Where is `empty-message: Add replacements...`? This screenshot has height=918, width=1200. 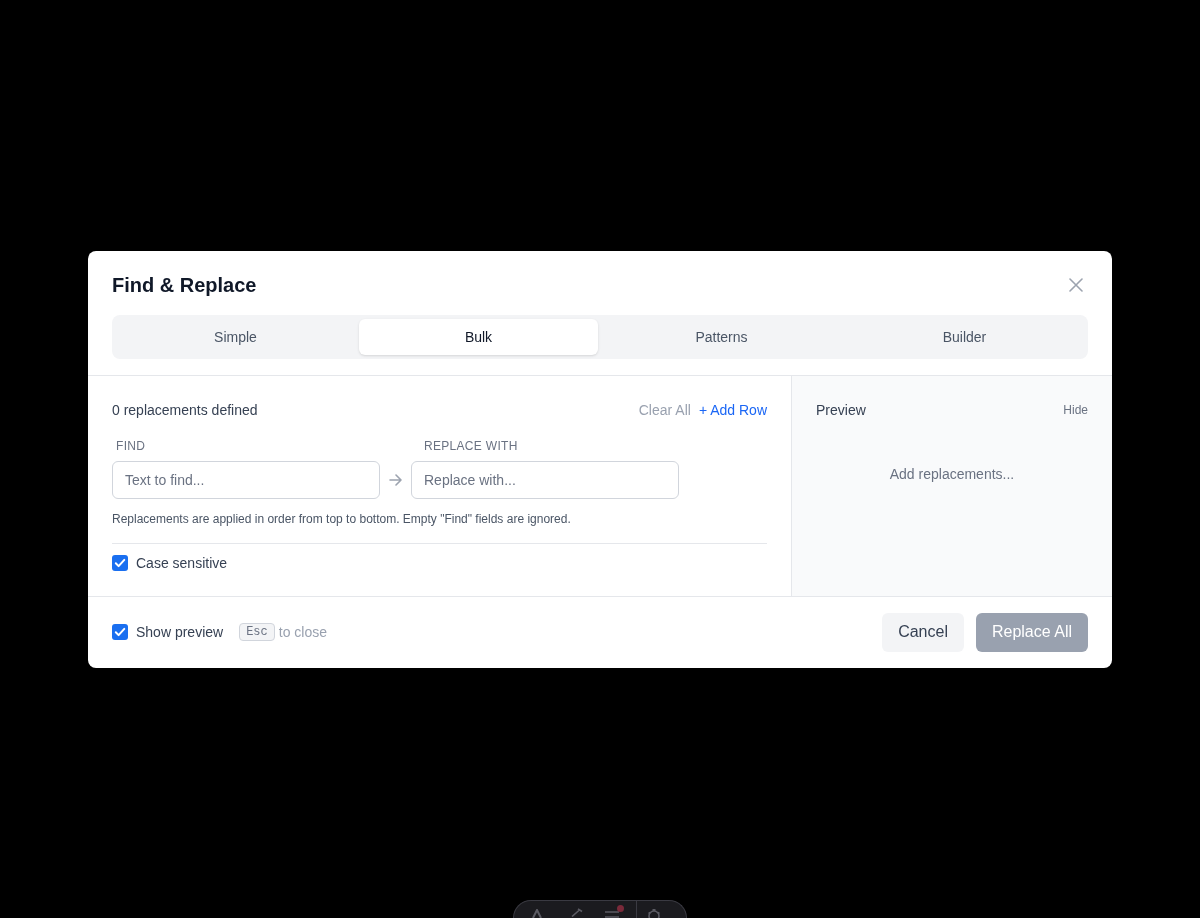 empty-message: Add replacements... is located at coordinates (952, 474).